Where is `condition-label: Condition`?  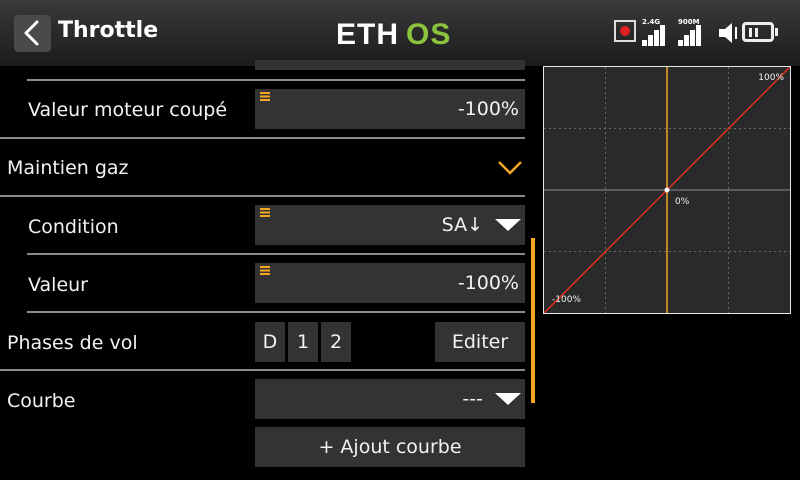 condition-label: Condition is located at coordinates (73, 227).